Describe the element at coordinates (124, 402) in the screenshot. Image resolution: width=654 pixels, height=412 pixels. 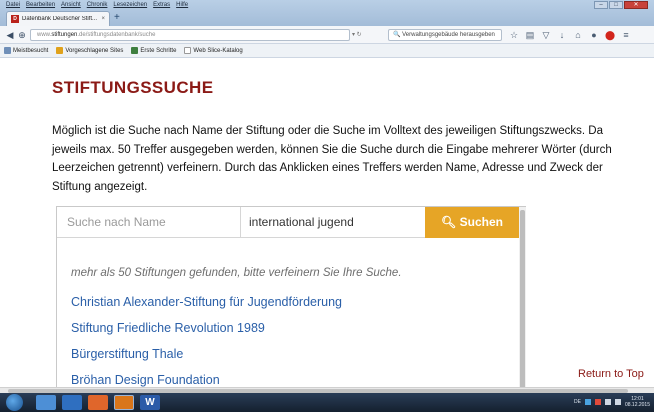
I see `taskbar-firefox-icon` at that location.